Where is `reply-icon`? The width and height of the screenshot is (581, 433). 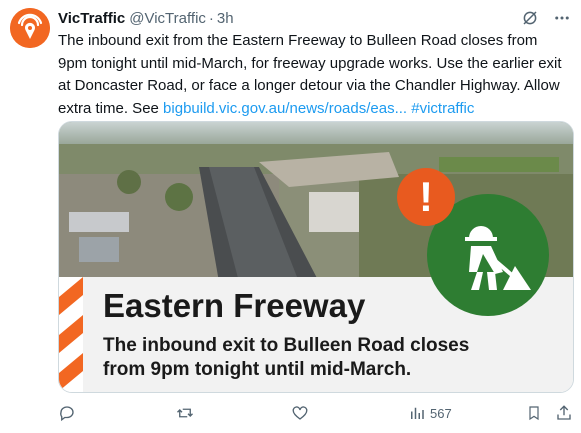 reply-icon is located at coordinates (67, 414).